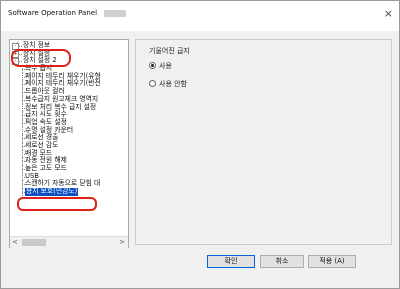 This screenshot has height=289, width=400. Describe the element at coordinates (388, 13) in the screenshot. I see `close-icon: ×` at that location.